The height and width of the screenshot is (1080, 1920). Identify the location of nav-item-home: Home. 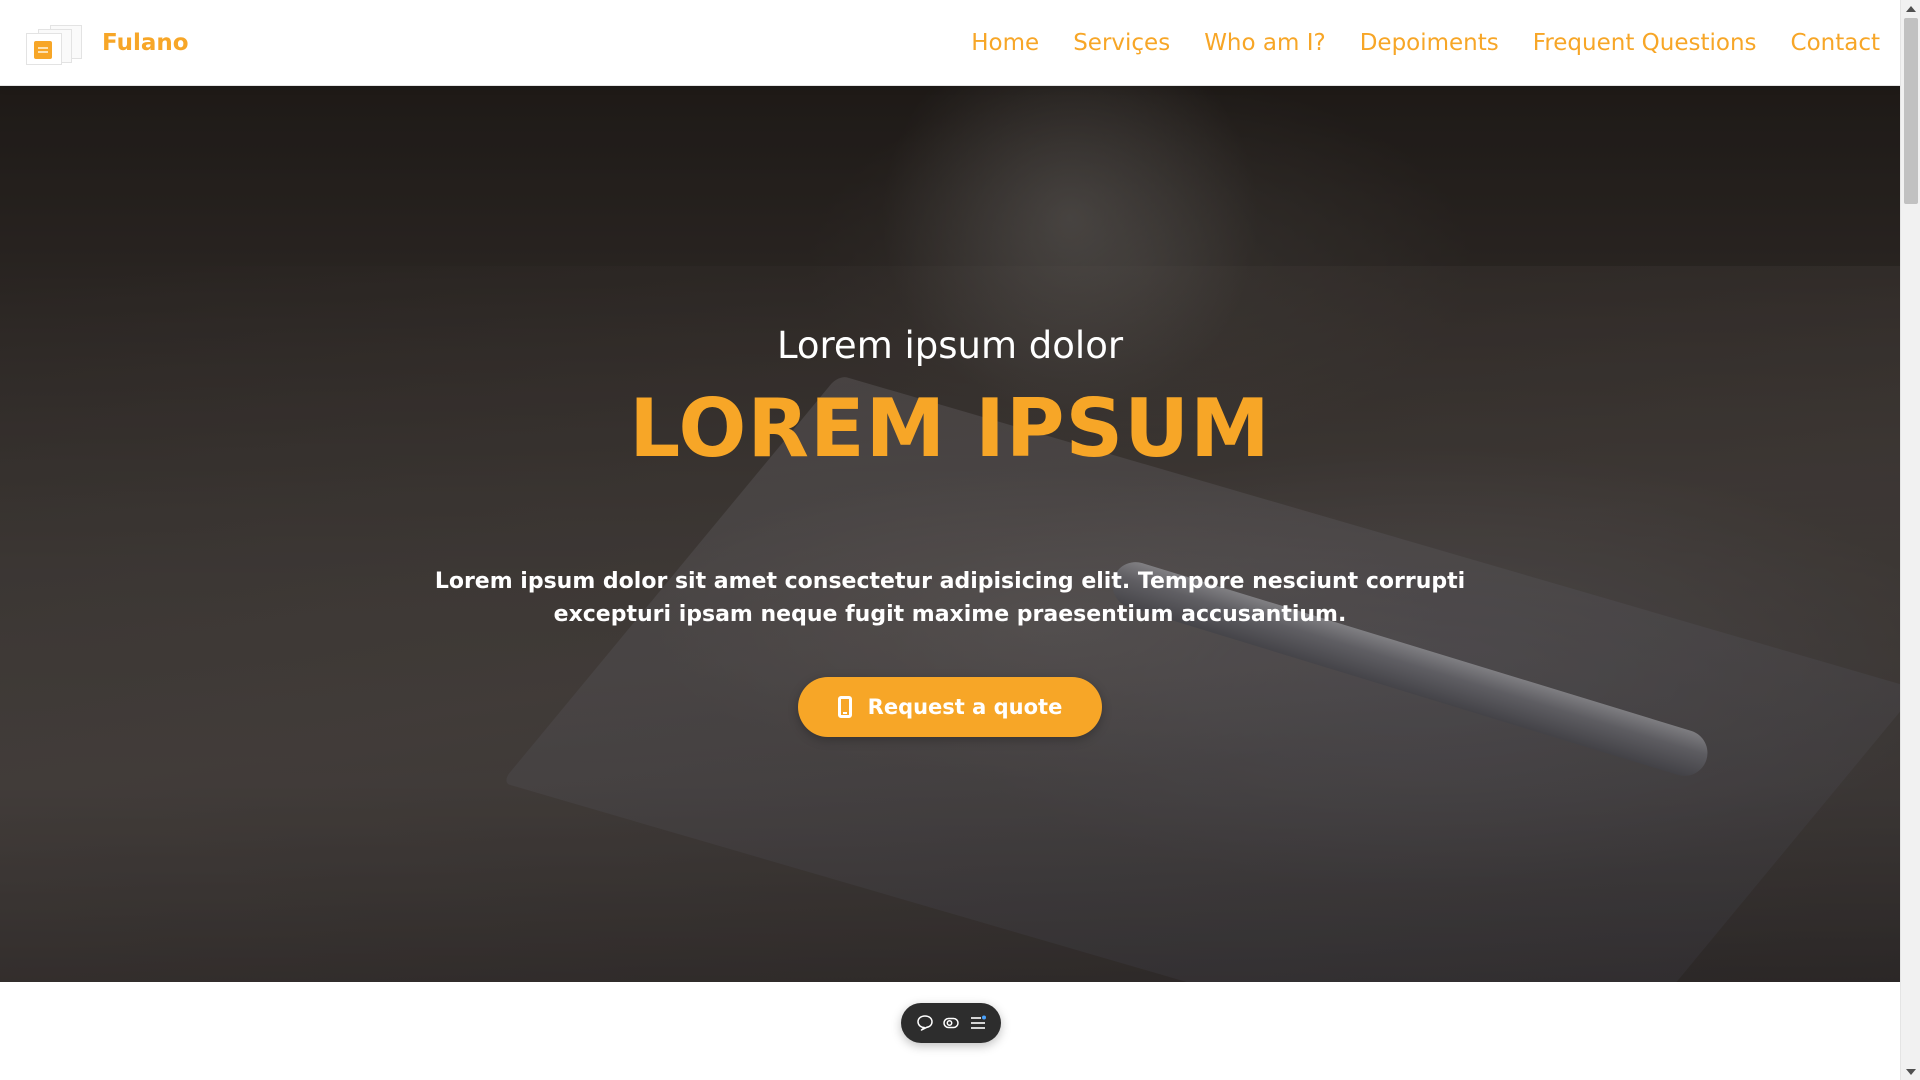
(1005, 43).